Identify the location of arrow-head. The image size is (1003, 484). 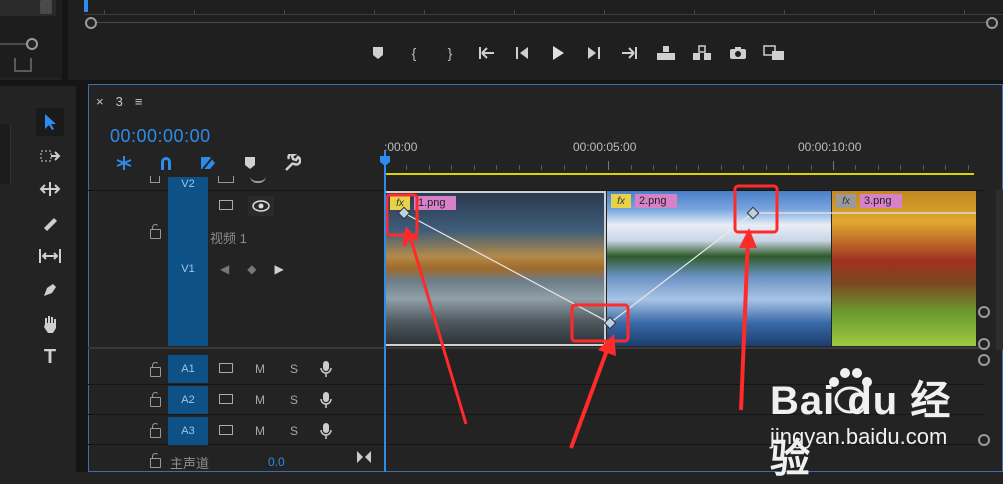
(607, 345).